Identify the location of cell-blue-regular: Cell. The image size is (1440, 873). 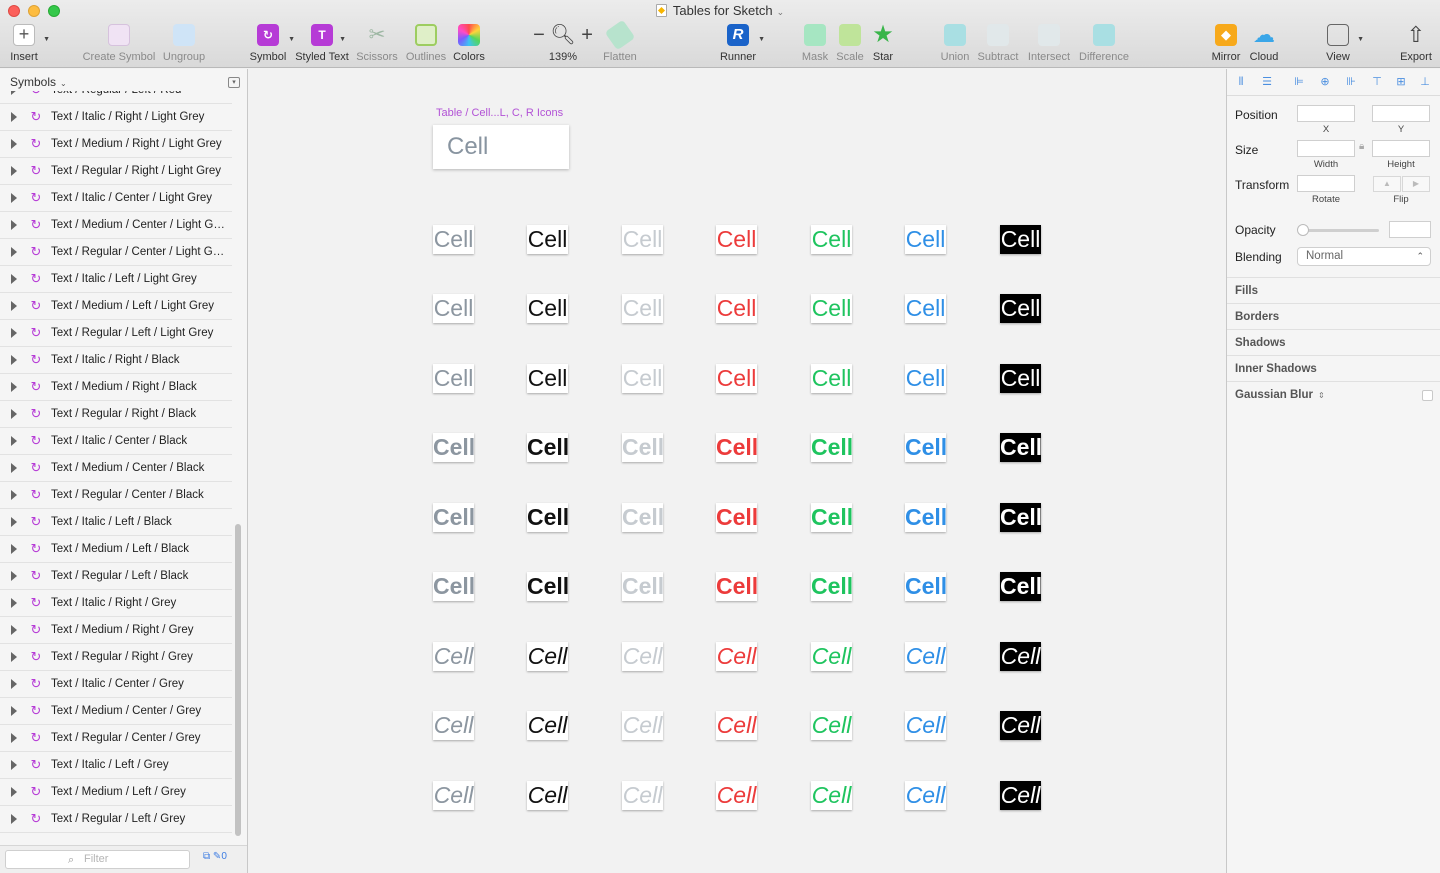
(925, 308).